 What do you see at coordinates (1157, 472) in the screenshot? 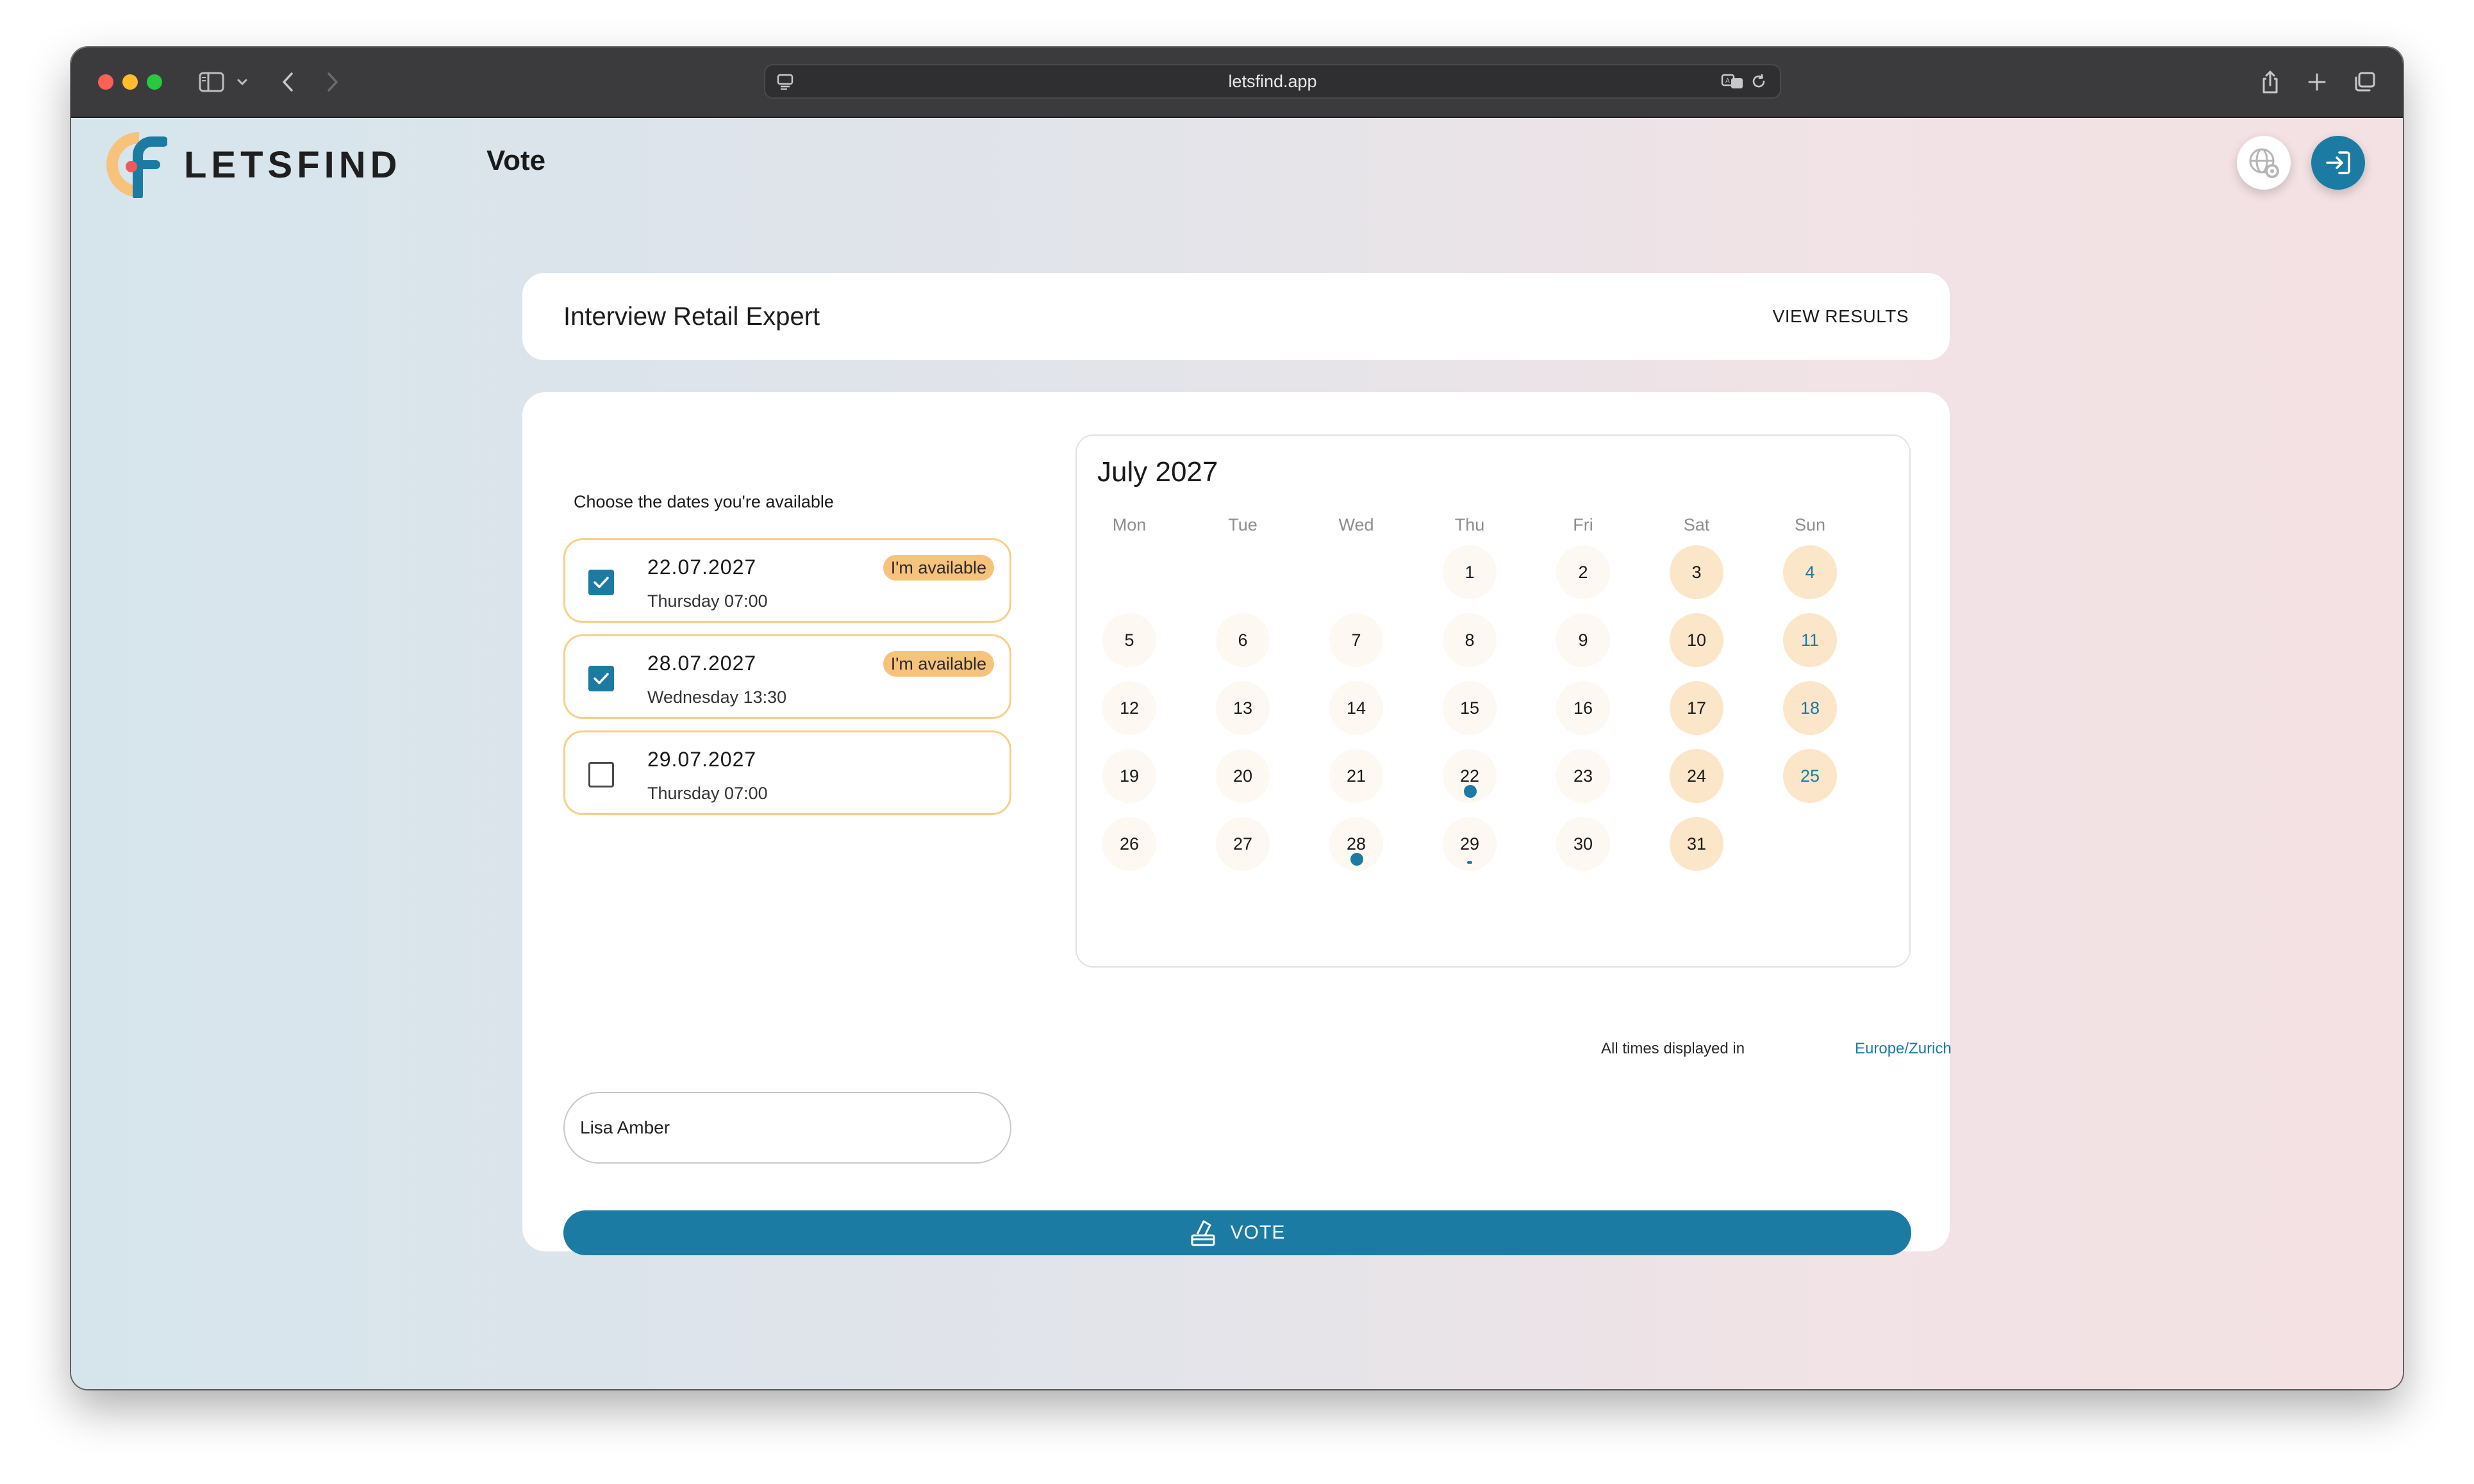
I see `calendar-title: July 2027` at bounding box center [1157, 472].